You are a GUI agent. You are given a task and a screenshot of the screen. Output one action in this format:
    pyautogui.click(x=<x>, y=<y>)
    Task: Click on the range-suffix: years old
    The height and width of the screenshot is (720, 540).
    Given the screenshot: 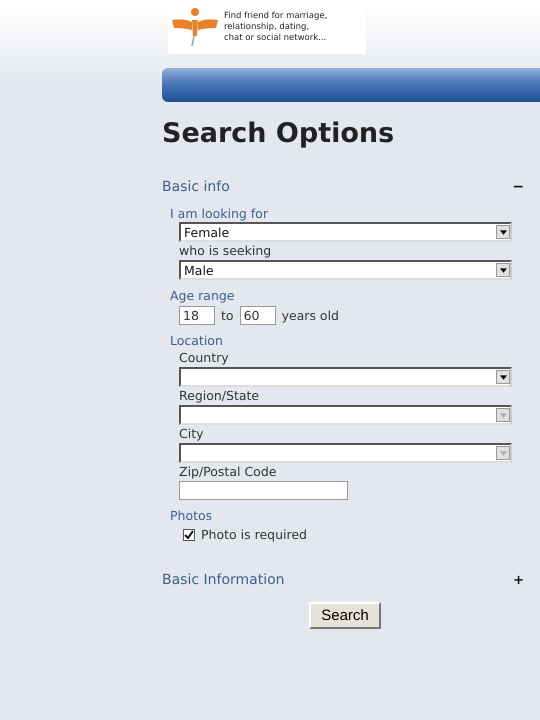 What is the action you would take?
    pyautogui.click(x=310, y=315)
    